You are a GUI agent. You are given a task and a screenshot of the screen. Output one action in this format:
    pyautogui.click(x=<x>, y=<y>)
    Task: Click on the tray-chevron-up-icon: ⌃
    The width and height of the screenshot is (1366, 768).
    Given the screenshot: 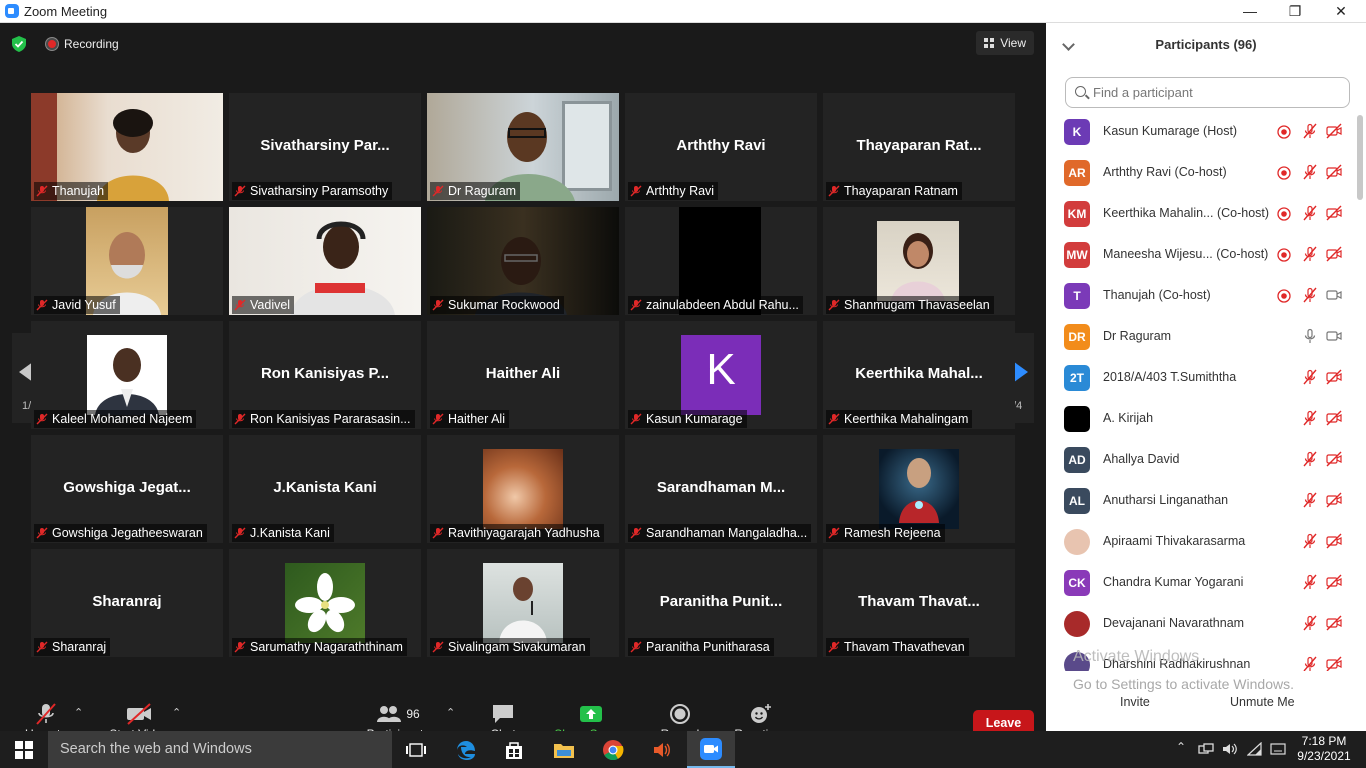 What is the action you would take?
    pyautogui.click(x=1181, y=747)
    